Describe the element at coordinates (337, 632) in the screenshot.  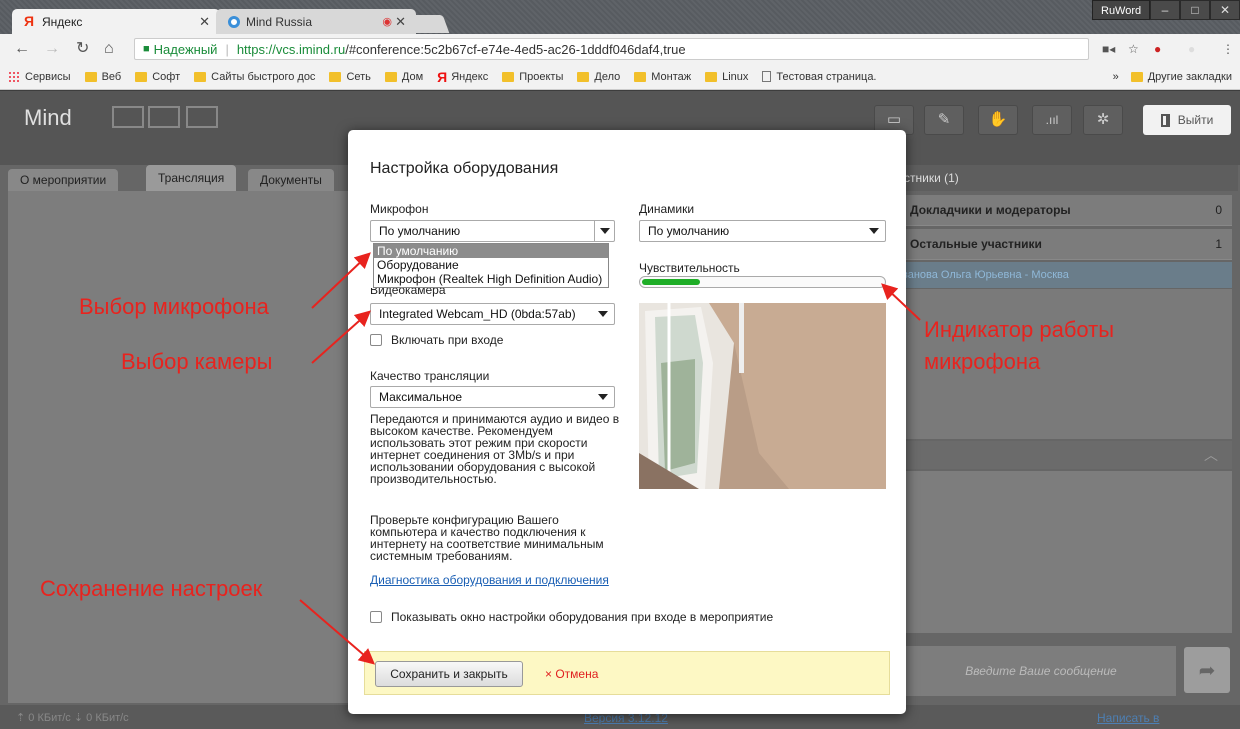
I see `arrow-to-save-button` at that location.